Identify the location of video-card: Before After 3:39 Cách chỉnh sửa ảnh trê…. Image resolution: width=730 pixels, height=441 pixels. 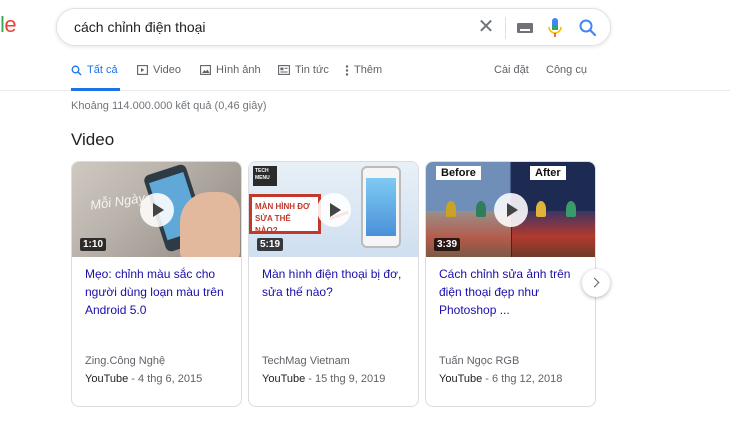
(510, 284).